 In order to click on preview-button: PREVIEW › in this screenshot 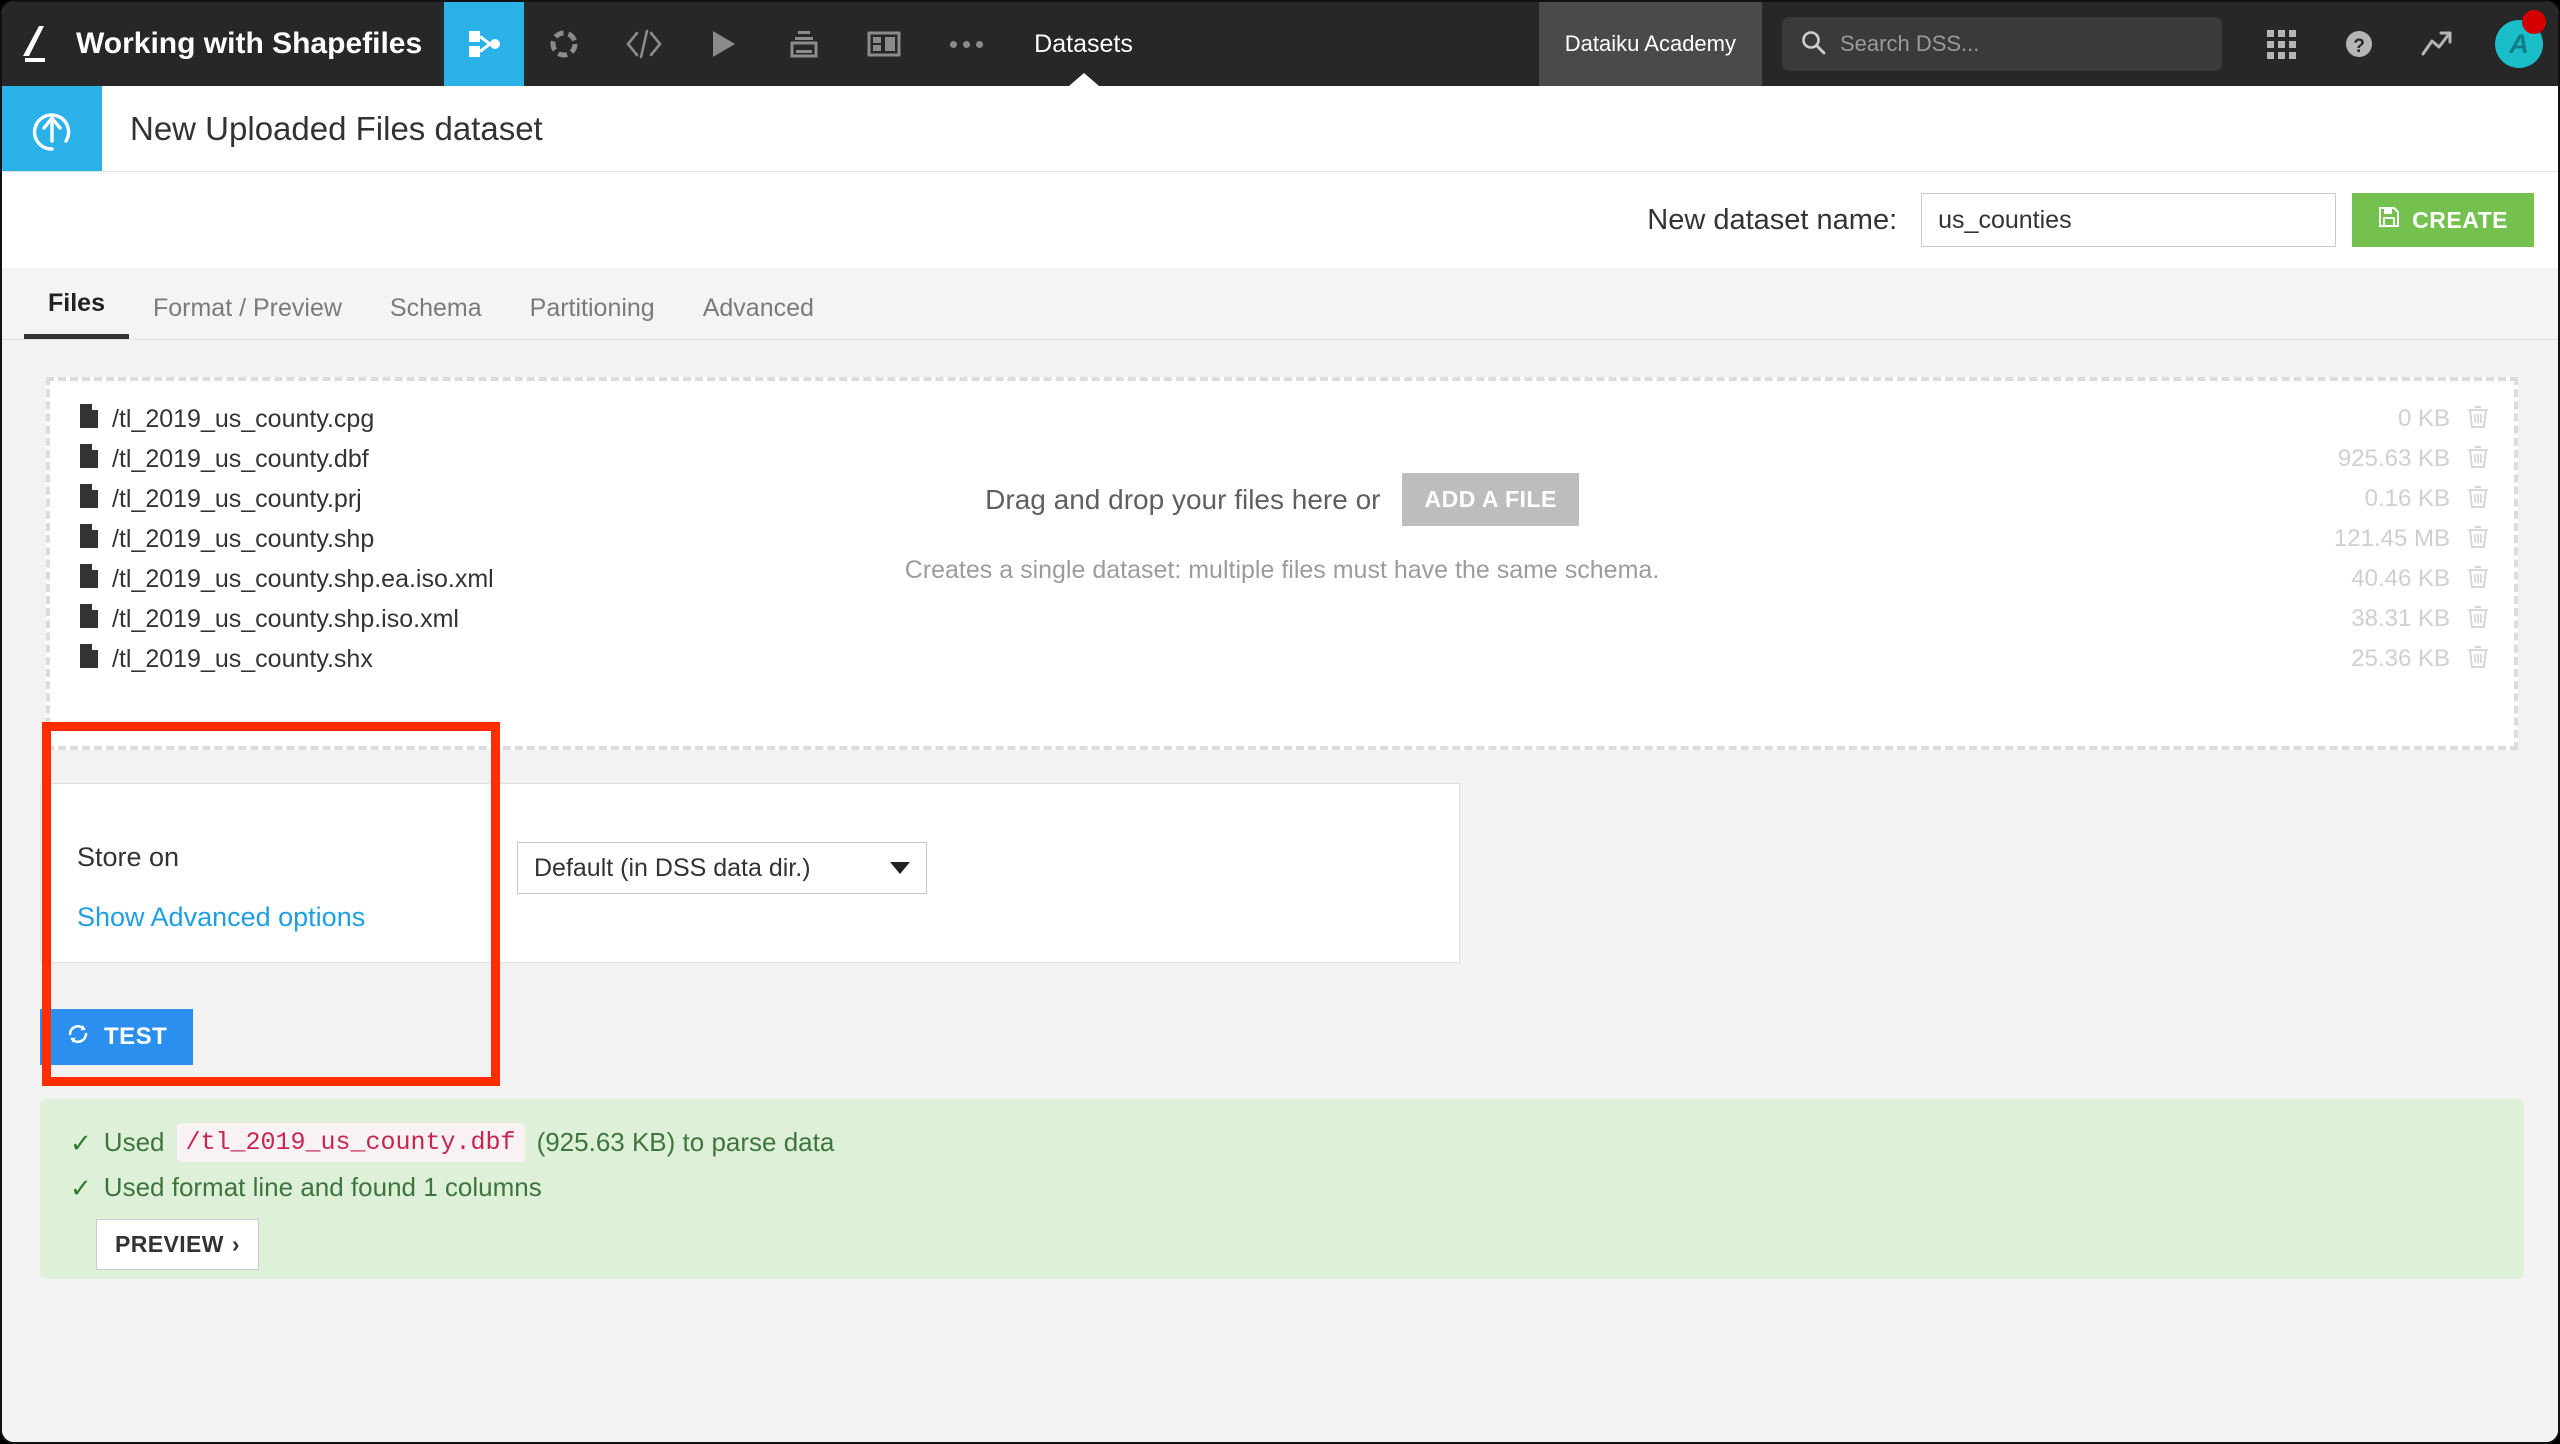, I will do `click(177, 1244)`.